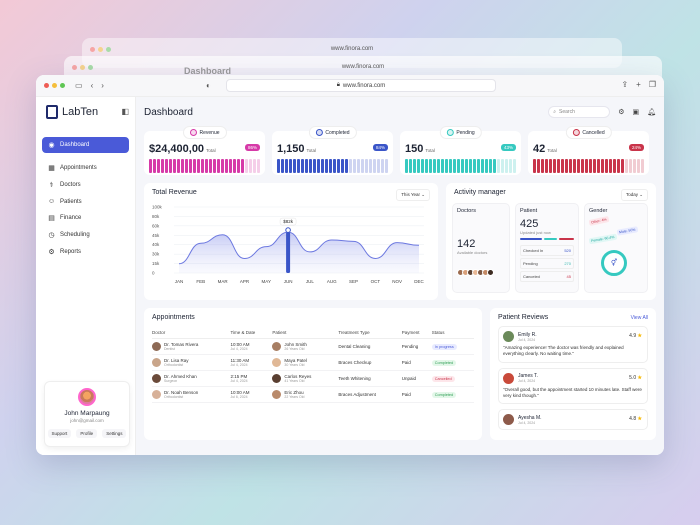  I want to click on back-icon: ‹, so click(92, 85).